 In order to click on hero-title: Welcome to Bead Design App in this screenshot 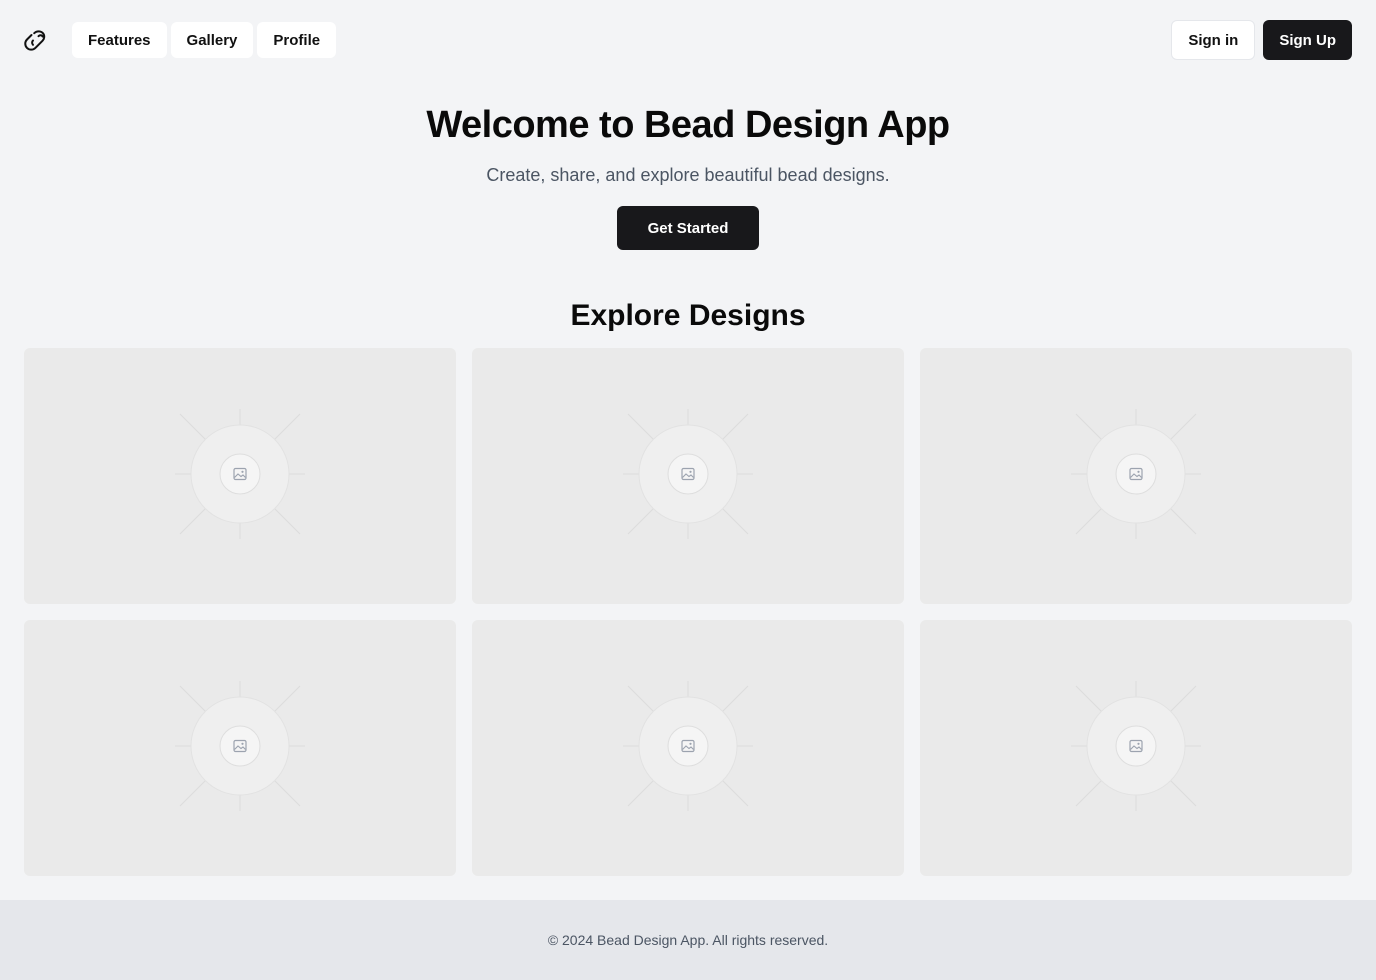, I will do `click(688, 125)`.